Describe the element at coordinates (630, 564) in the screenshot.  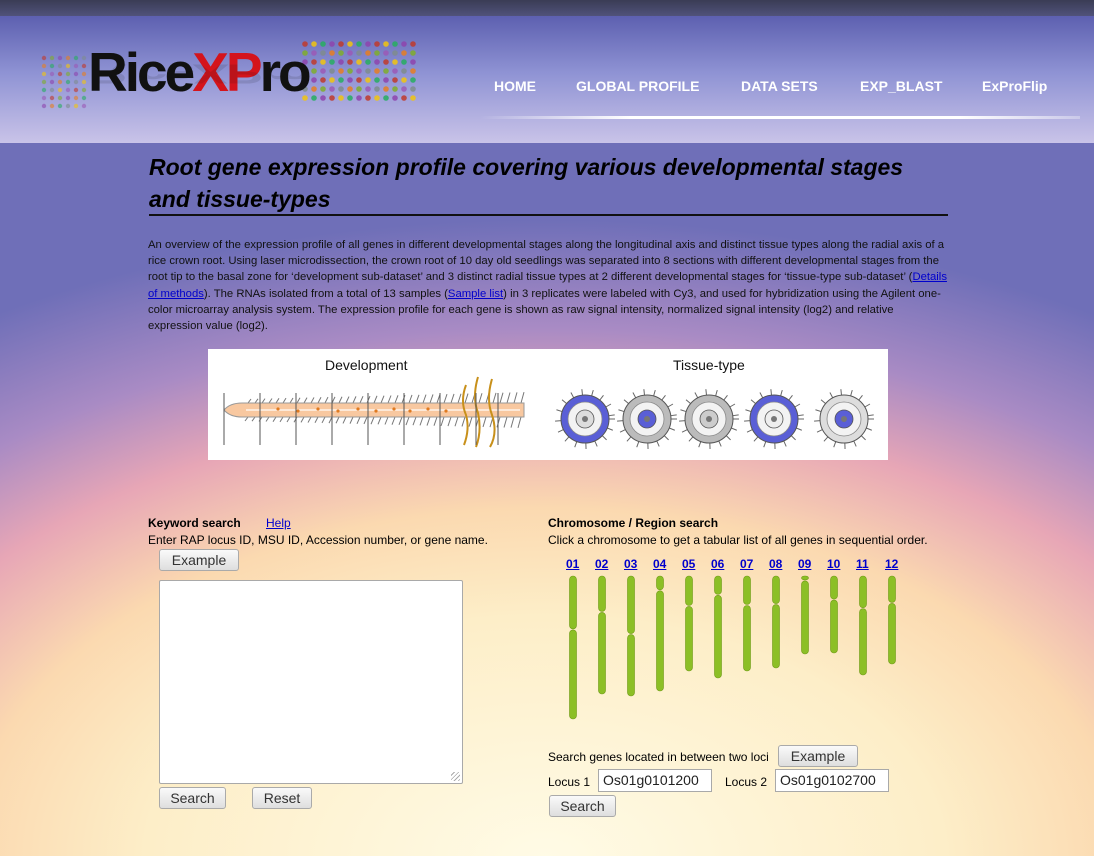
I see `chromosome-link-03: 03` at that location.